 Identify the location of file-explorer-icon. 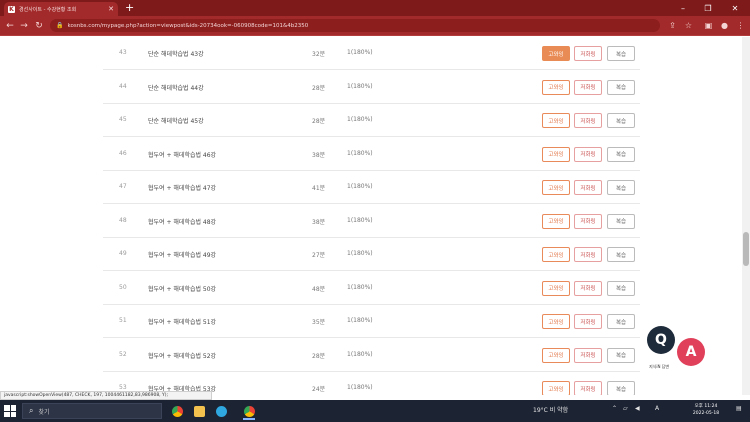
(199, 411).